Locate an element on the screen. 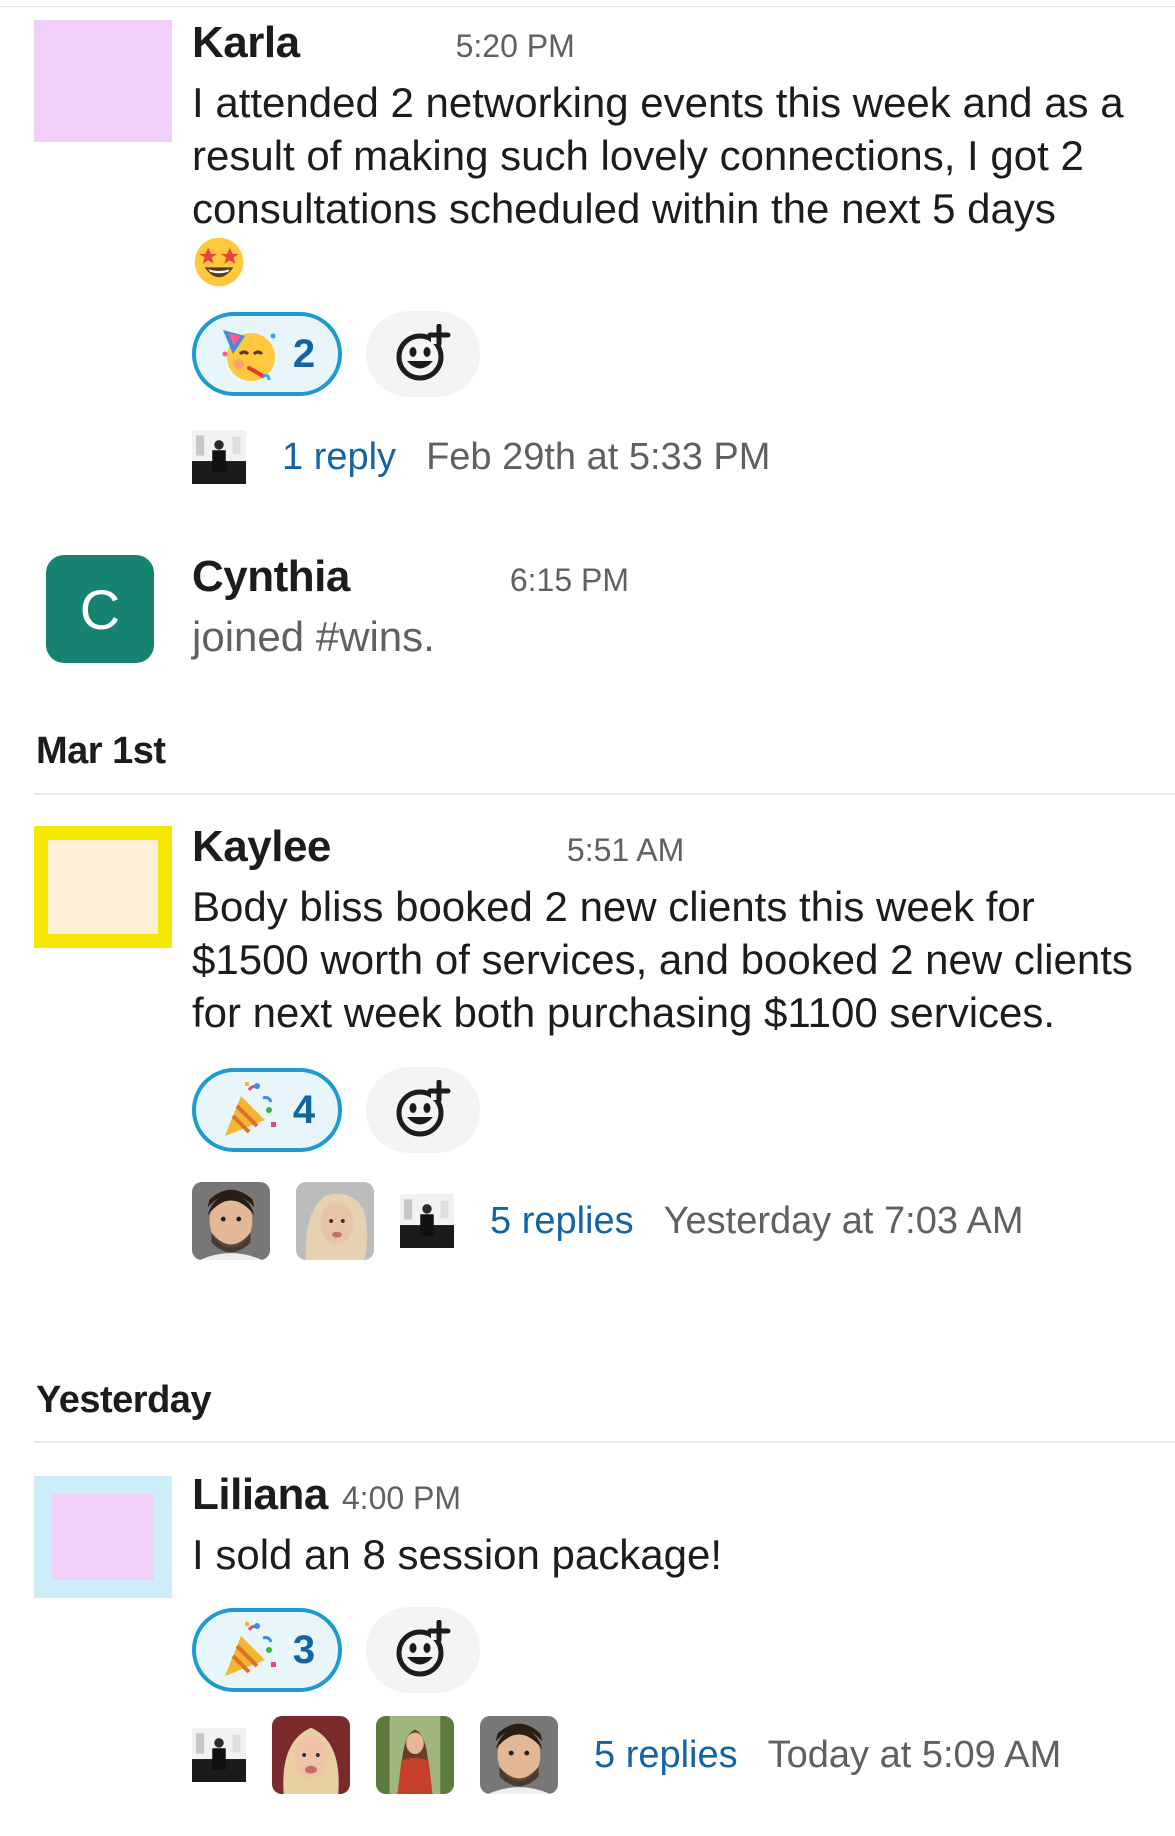 This screenshot has height=1836, width=1175. thread-summary: 5 replies Today at 5:09 AM is located at coordinates (673, 1755).